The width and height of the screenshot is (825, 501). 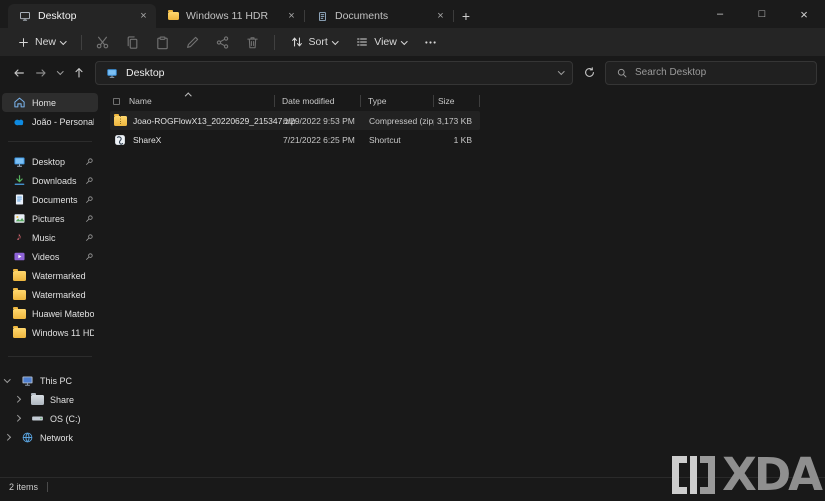 What do you see at coordinates (50, 380) in the screenshot?
I see `sidebar-item-this-pc: This PC` at bounding box center [50, 380].